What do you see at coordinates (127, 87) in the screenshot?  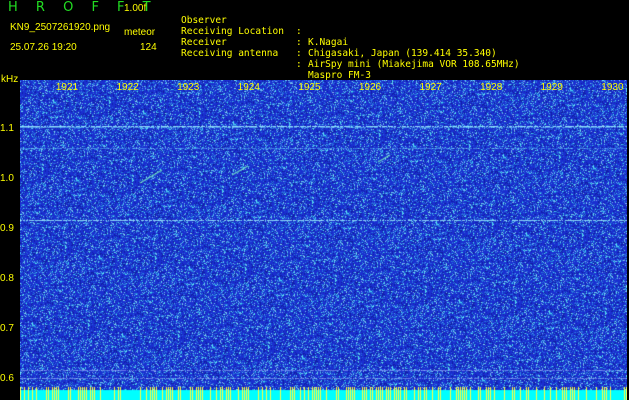 I see `time-label: 1922` at bounding box center [127, 87].